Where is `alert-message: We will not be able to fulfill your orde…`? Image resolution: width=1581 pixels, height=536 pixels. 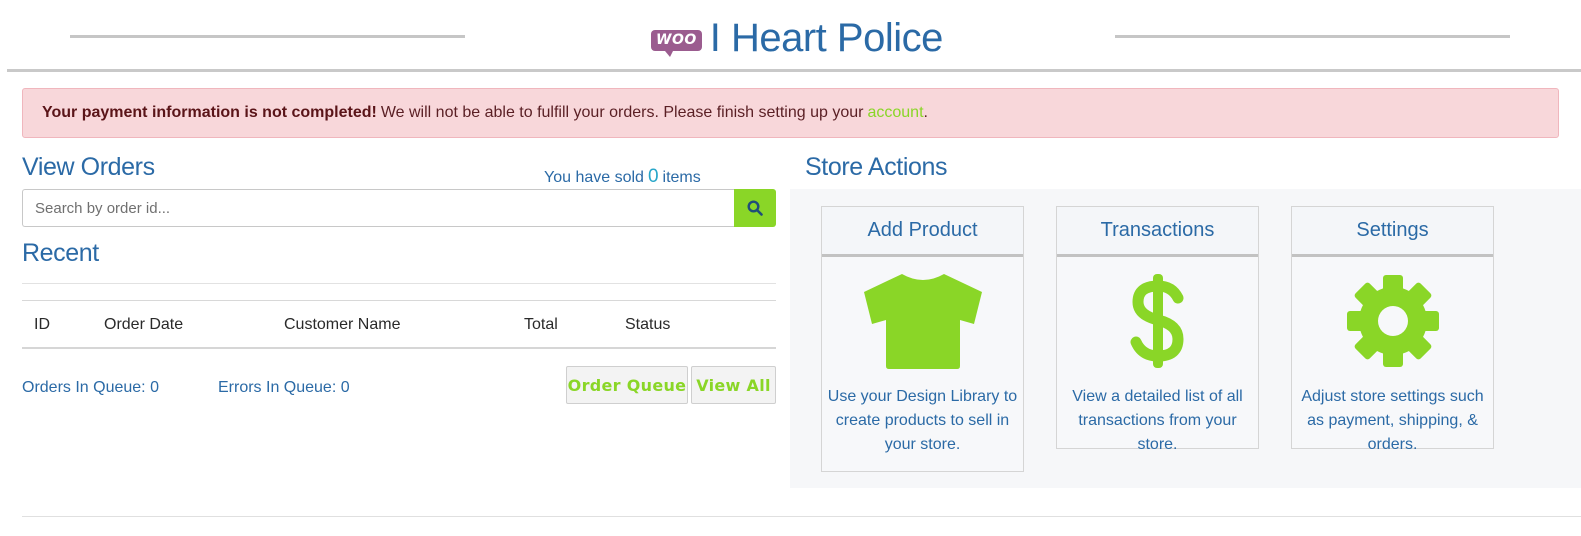
alert-message: We will not be able to fulfill your orde… is located at coordinates (622, 112).